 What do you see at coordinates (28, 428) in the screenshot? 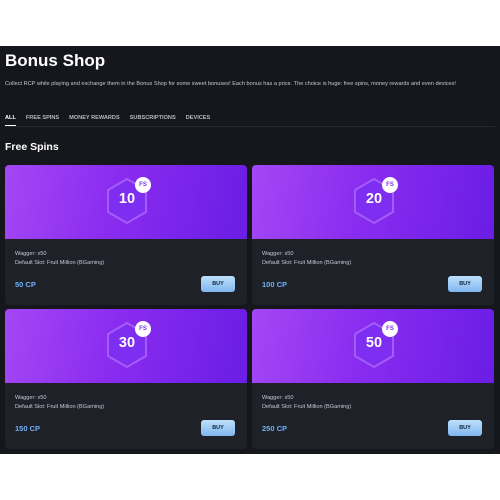
I see `price: 150 CP` at bounding box center [28, 428].